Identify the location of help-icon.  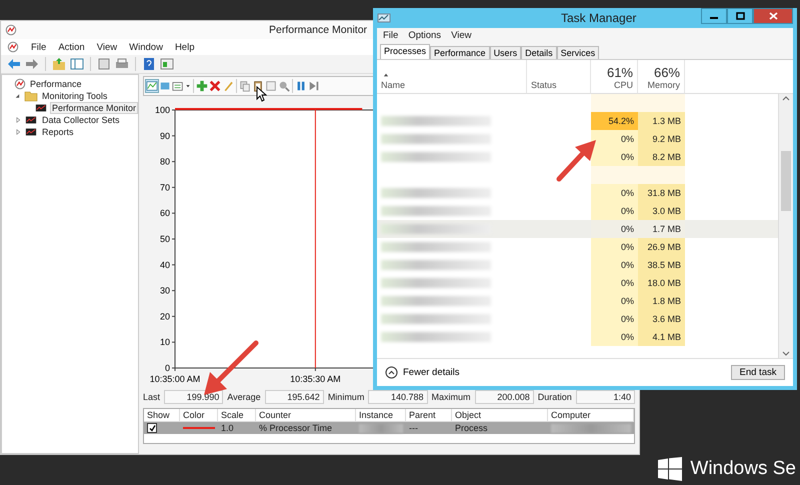
(149, 64).